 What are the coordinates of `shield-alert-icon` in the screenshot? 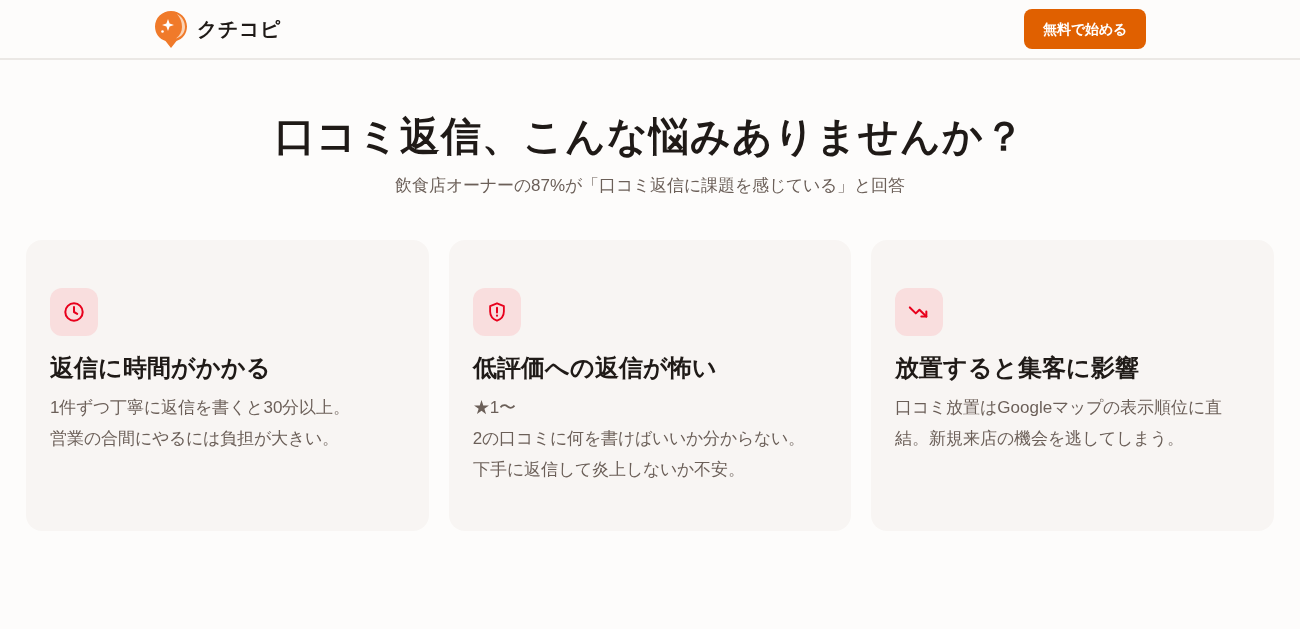 It's located at (496, 312).